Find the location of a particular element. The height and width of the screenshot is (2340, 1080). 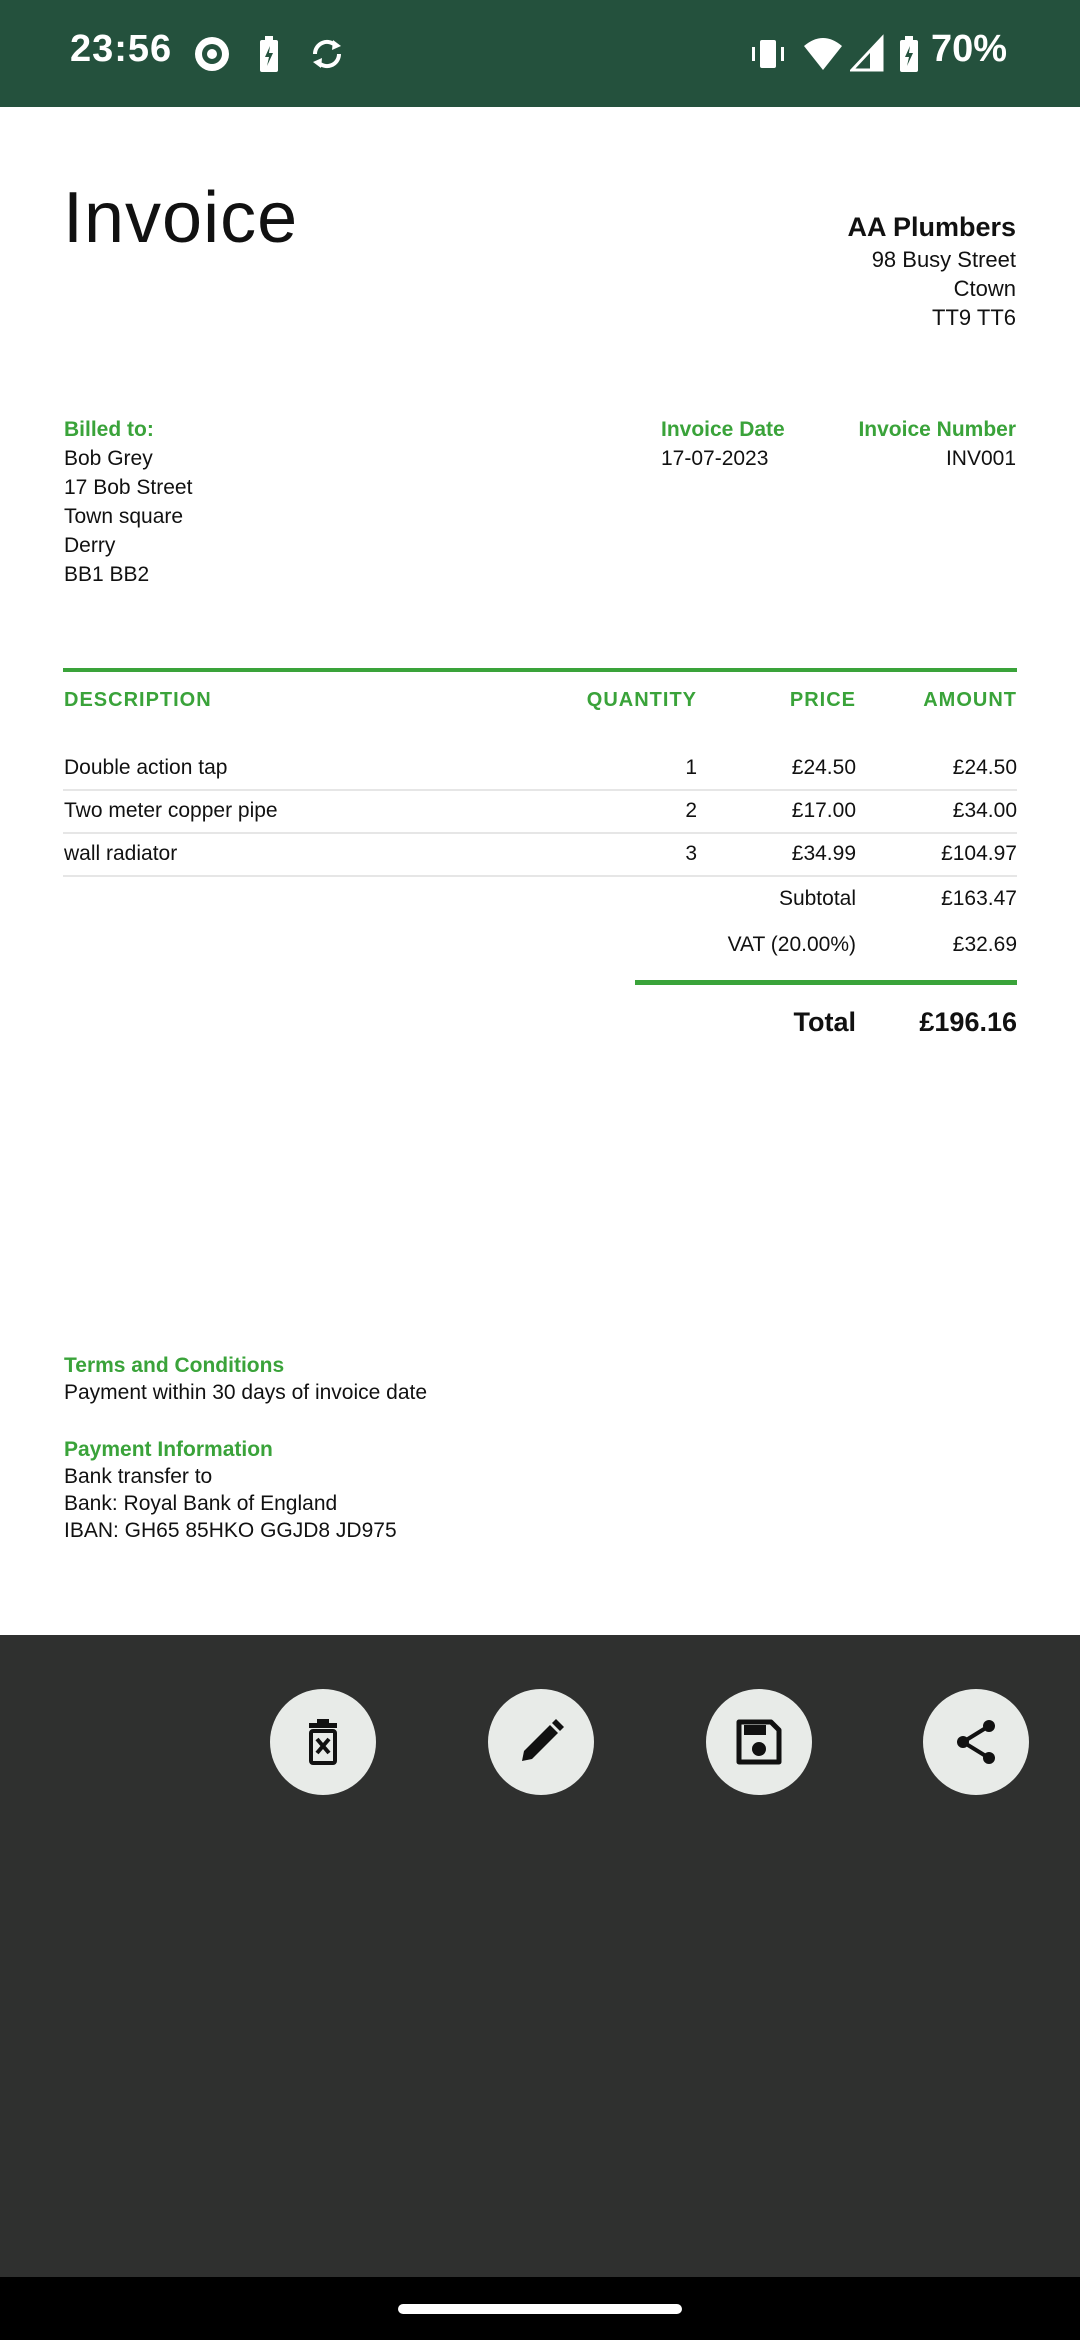

table-row: wall radiator 3 £34.99 £104.97 is located at coordinates (540, 854).